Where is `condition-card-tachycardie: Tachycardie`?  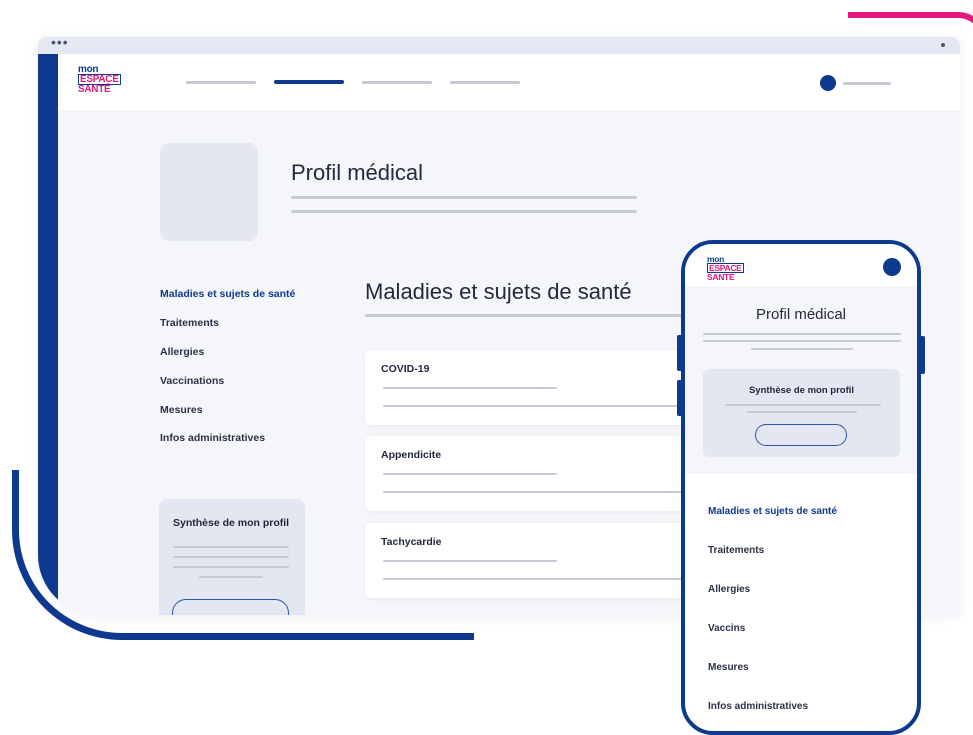
condition-card-tachycardie: Tachycardie is located at coordinates (545, 560).